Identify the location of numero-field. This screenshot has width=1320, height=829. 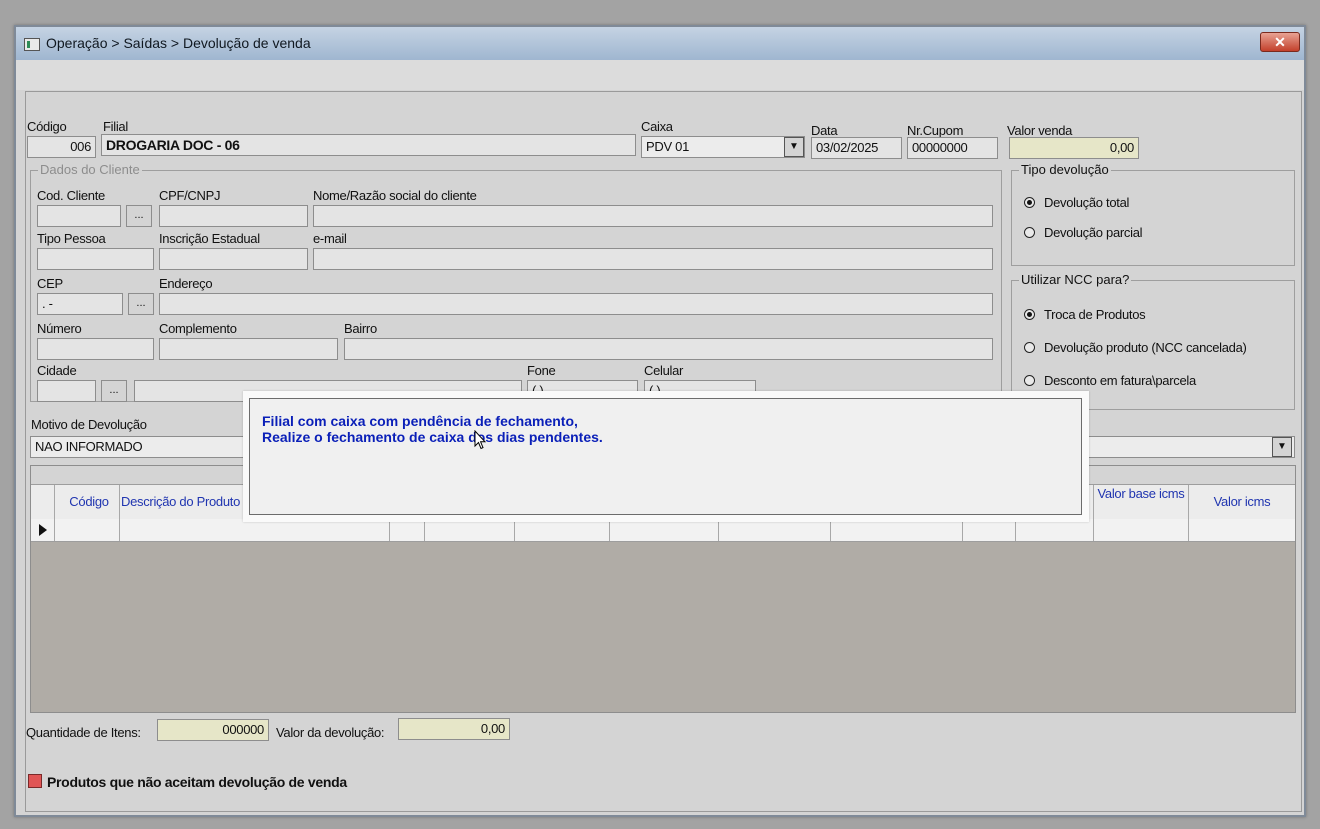
(95, 349).